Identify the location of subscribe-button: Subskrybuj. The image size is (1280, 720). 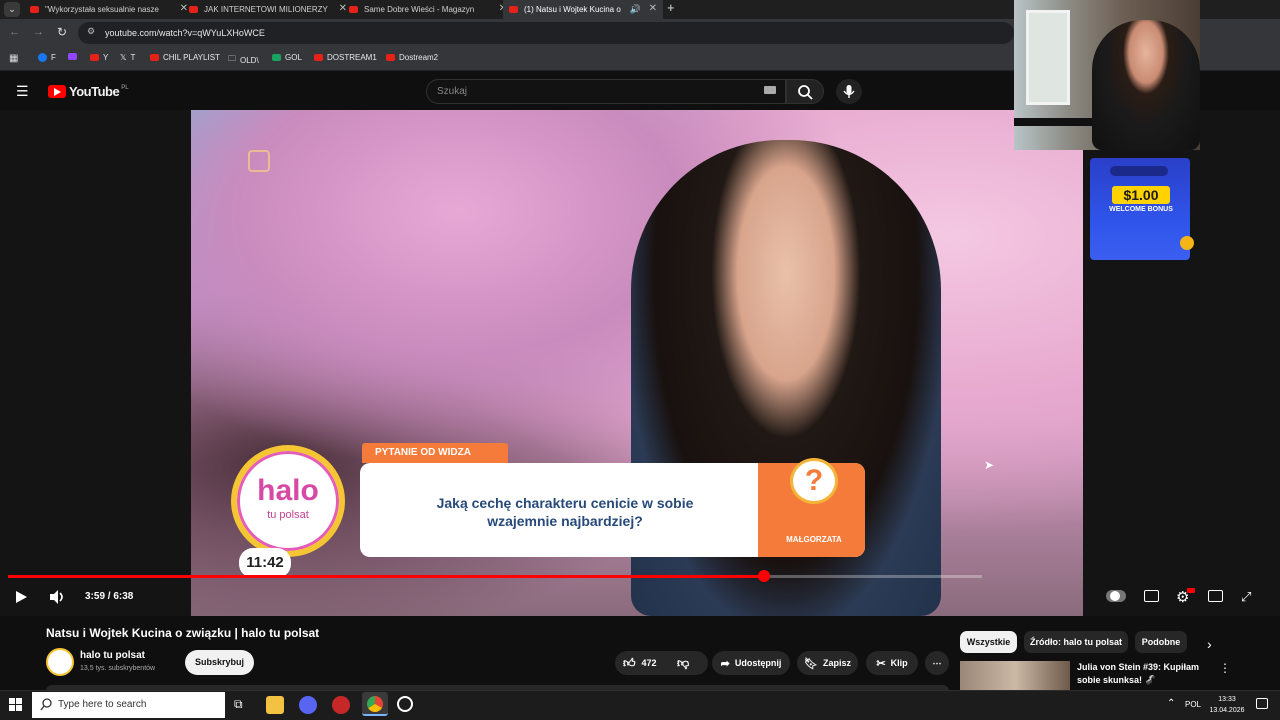
(219, 662).